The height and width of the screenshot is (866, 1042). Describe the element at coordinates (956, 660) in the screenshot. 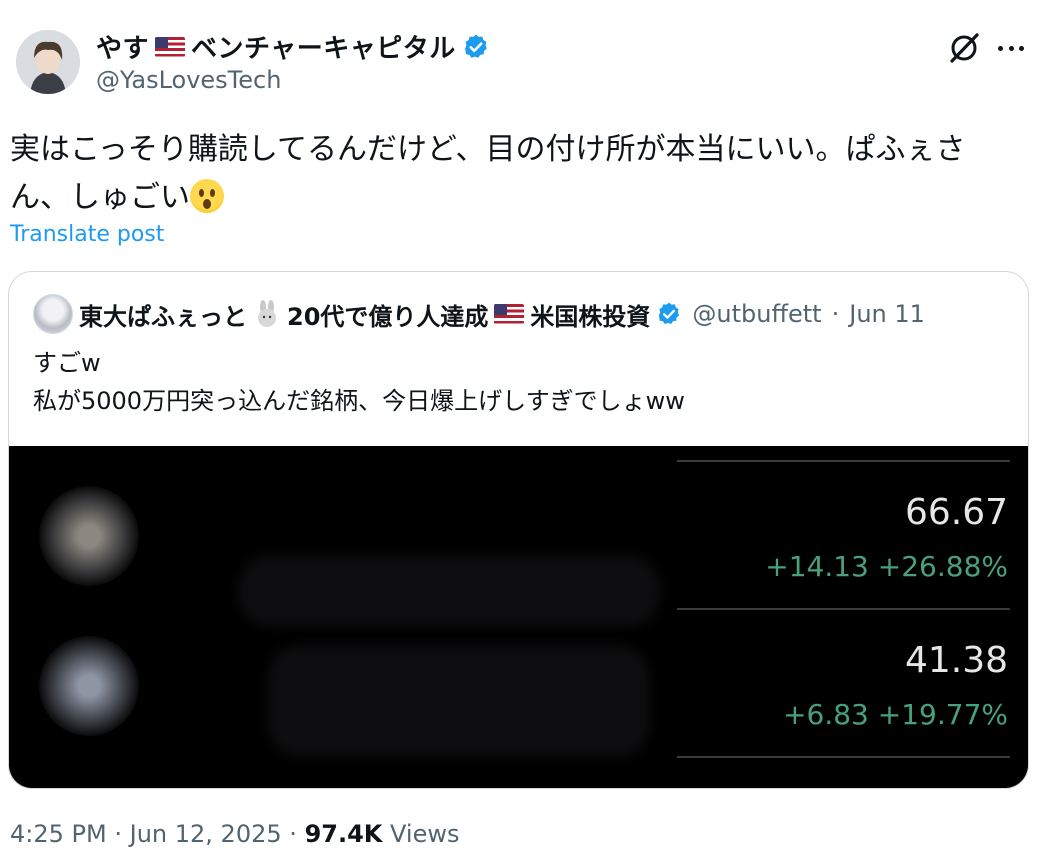

I see `stock-price: 41.38` at that location.